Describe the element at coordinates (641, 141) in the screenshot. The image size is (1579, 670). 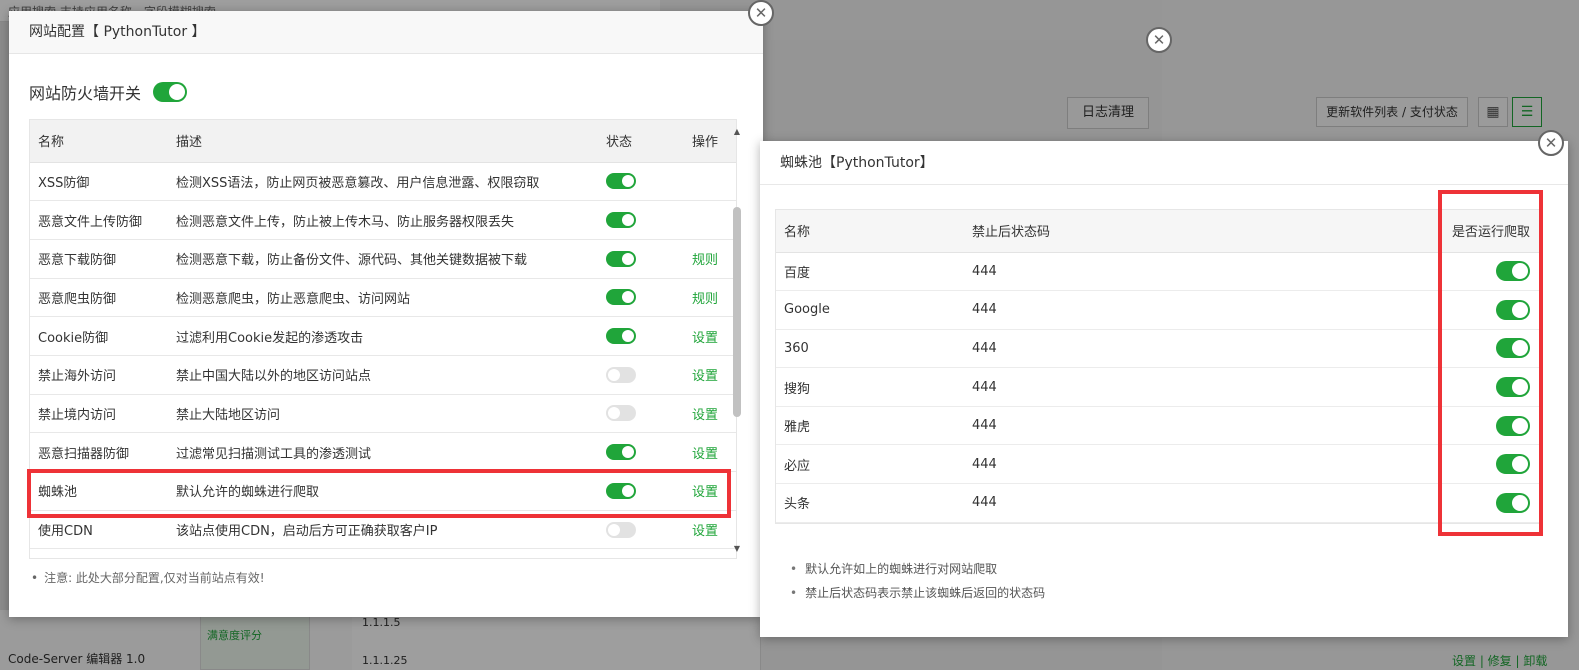
I see `col-status: 状态` at that location.